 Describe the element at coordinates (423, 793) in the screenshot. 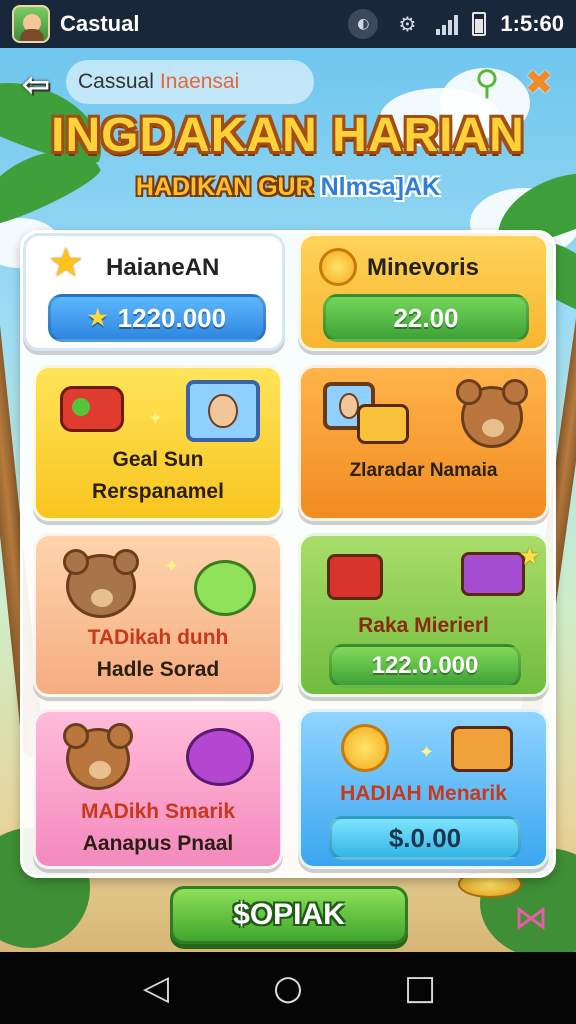

I see `reward-card-6-line1: HADIAH Menarik` at that location.